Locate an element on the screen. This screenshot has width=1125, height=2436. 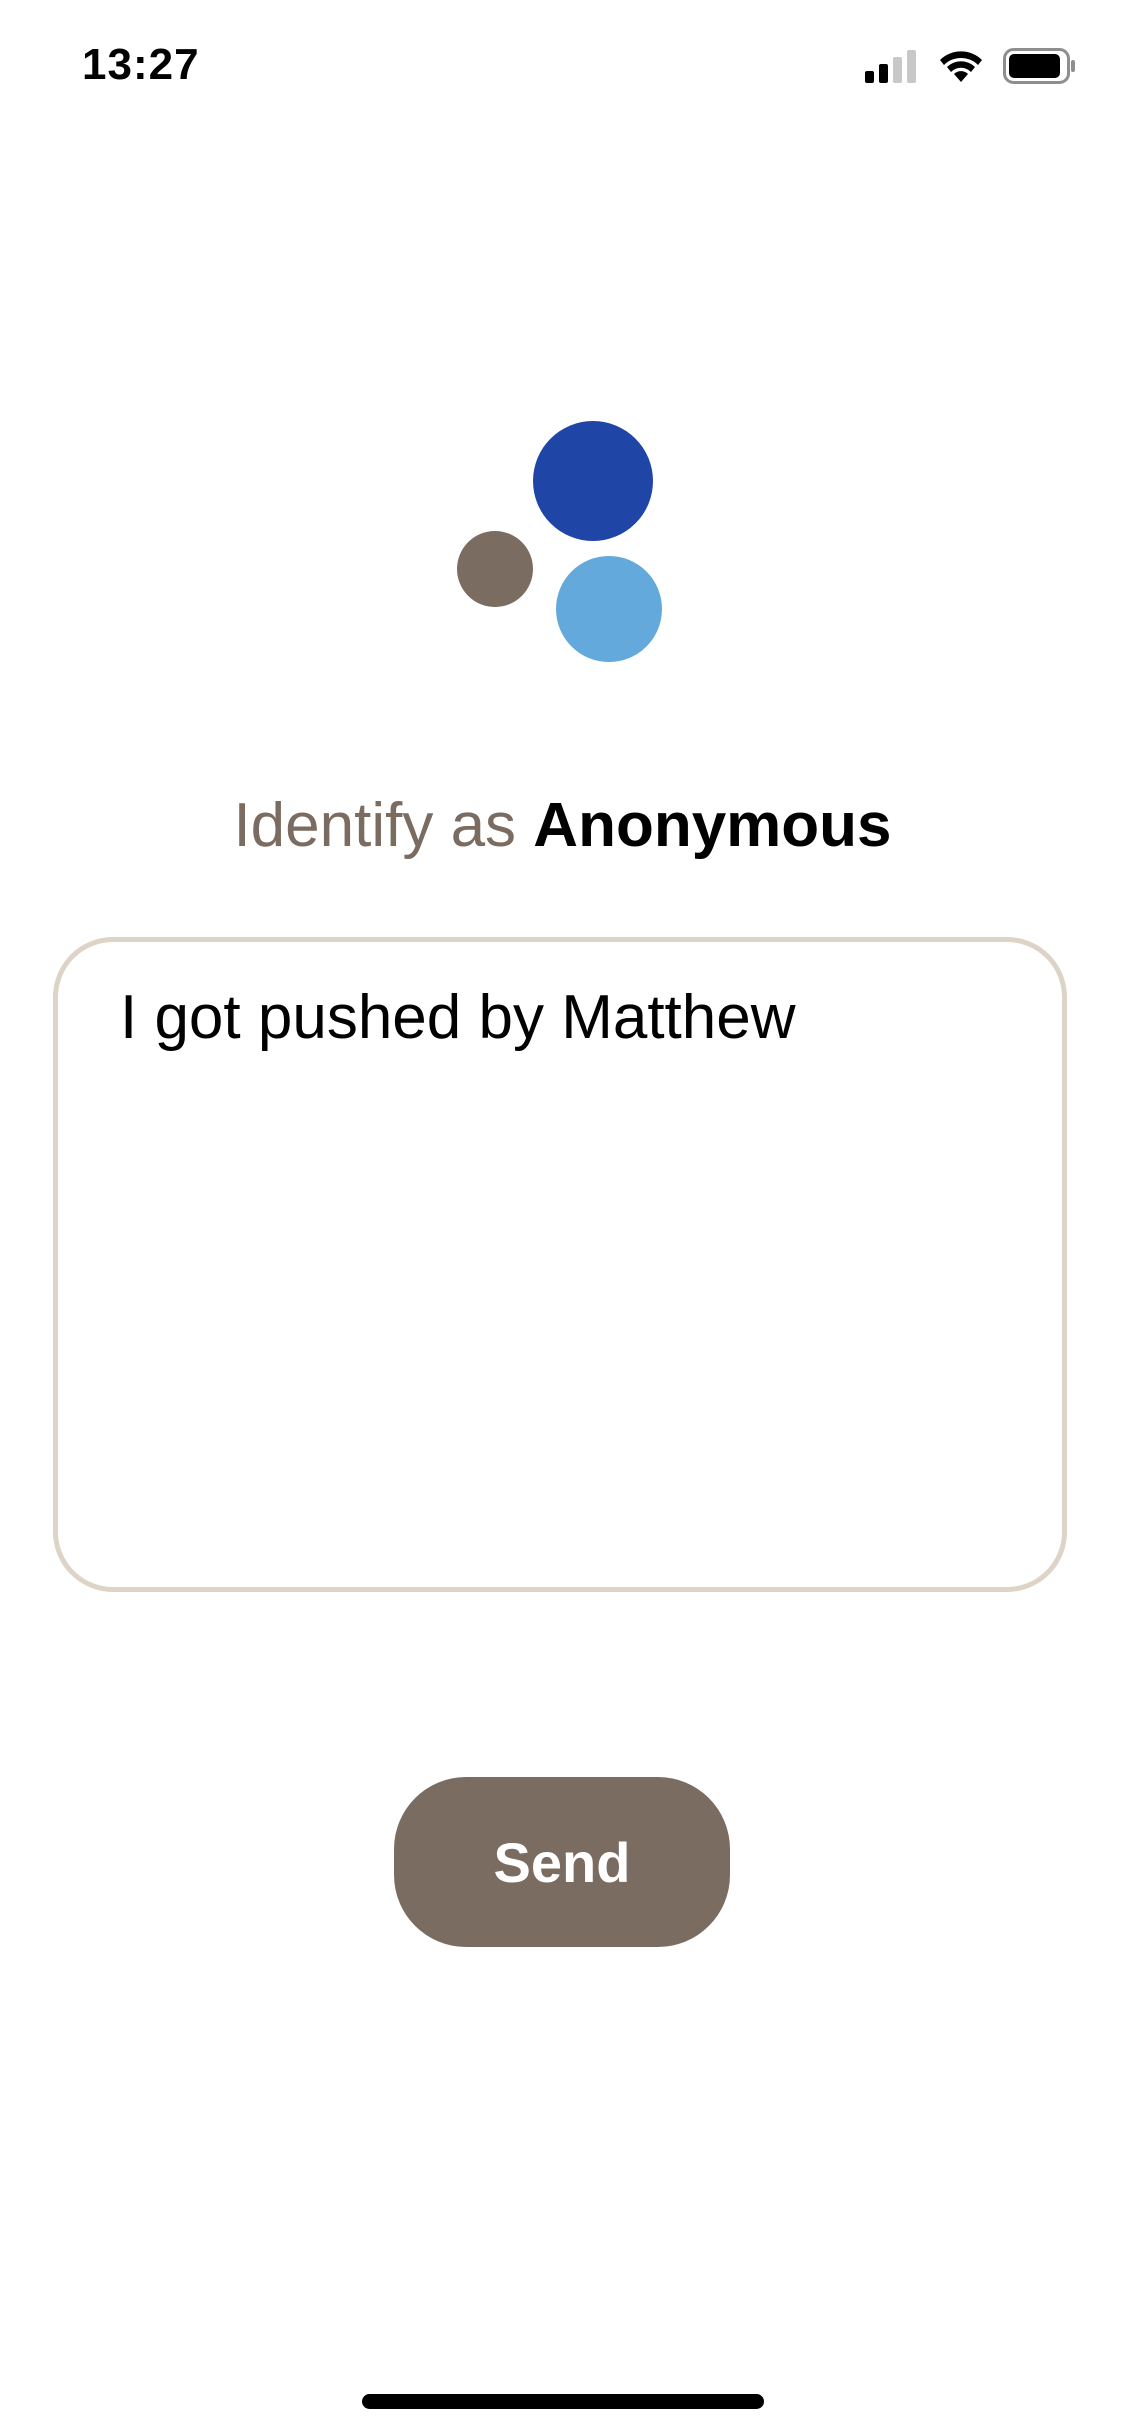
send-button: Send is located at coordinates (562, 1862).